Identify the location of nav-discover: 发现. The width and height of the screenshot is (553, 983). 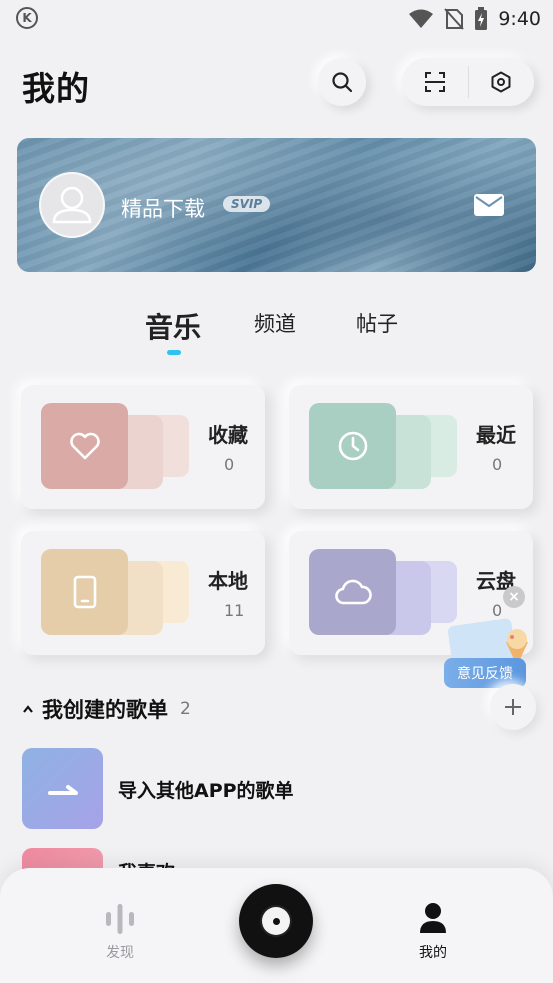
(120, 932).